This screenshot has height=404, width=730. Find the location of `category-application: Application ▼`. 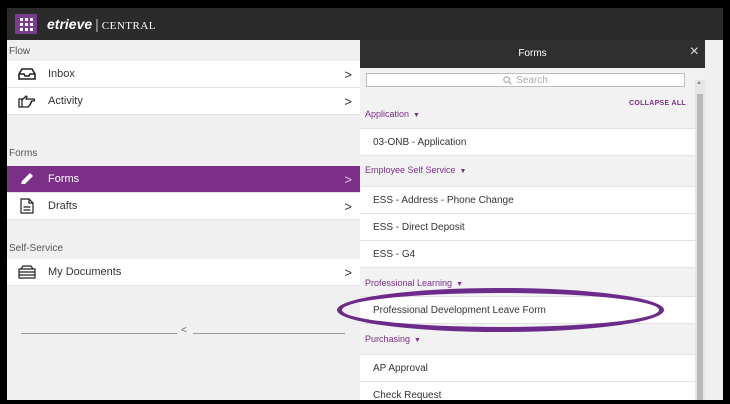

category-application: Application ▼ is located at coordinates (392, 114).